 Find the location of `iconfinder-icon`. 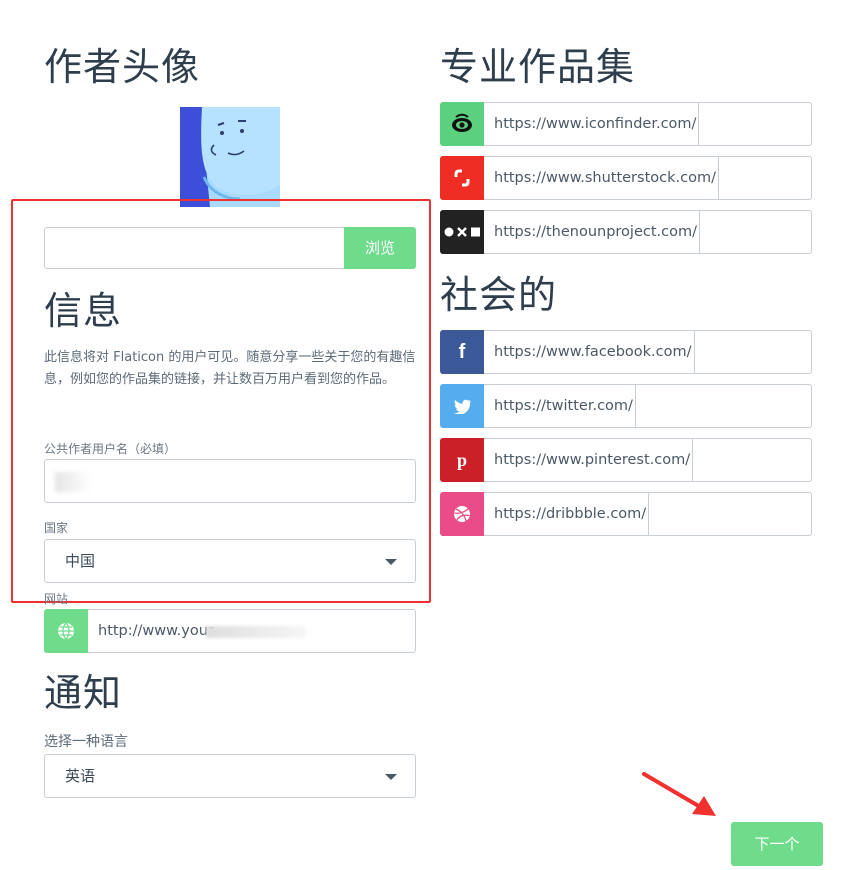

iconfinder-icon is located at coordinates (462, 124).